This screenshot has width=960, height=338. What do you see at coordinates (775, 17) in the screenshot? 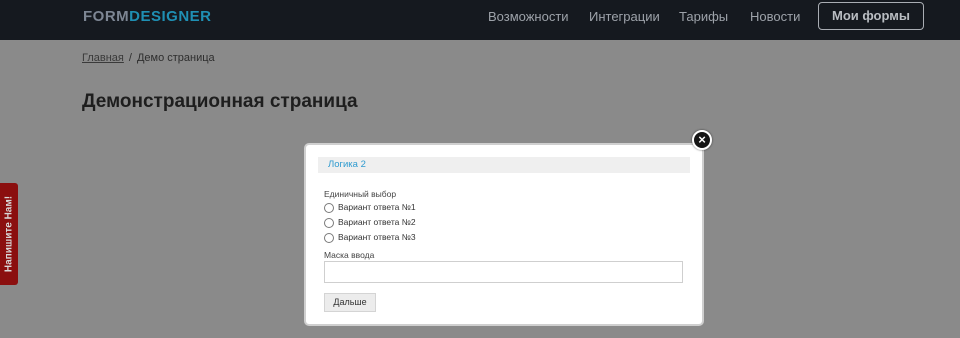
I see `nav-link-news: Новости` at bounding box center [775, 17].